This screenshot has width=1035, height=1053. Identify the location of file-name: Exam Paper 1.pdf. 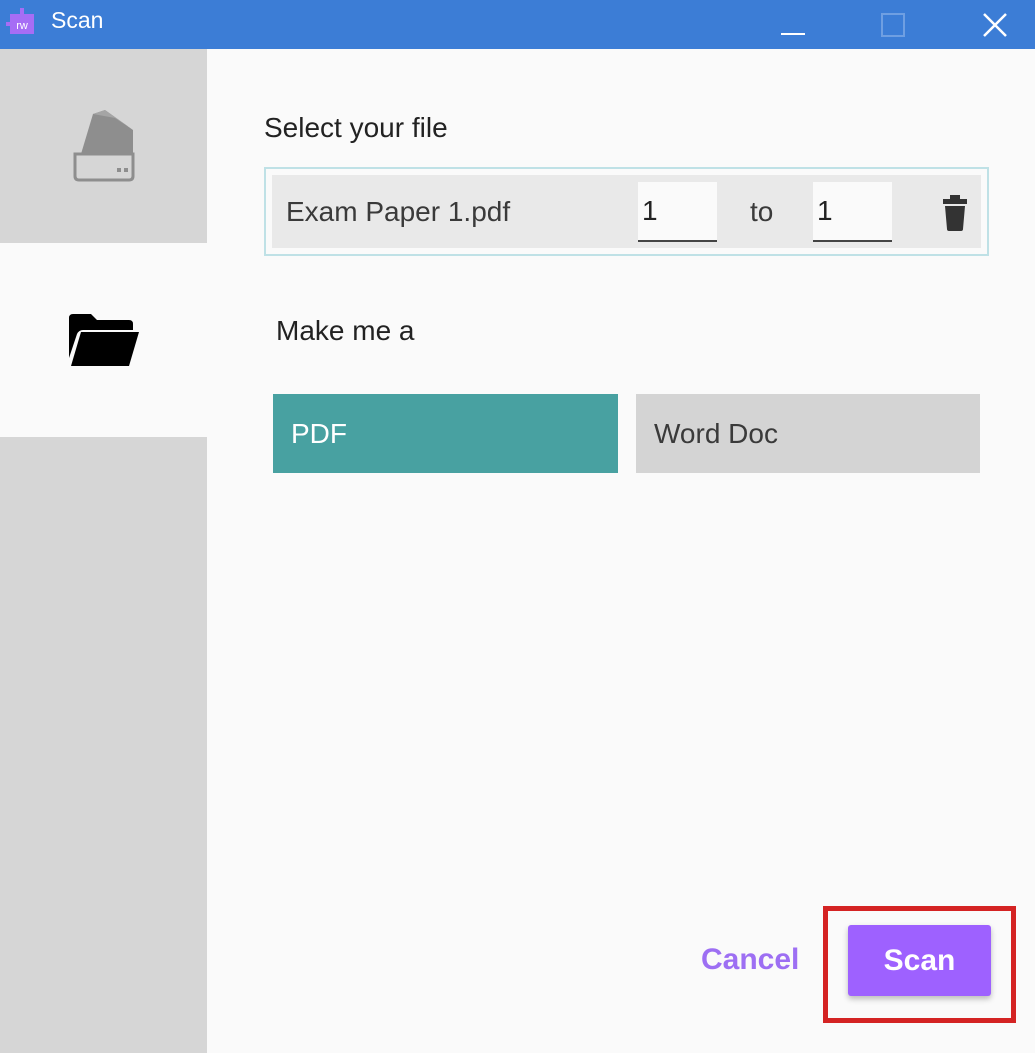
(398, 211).